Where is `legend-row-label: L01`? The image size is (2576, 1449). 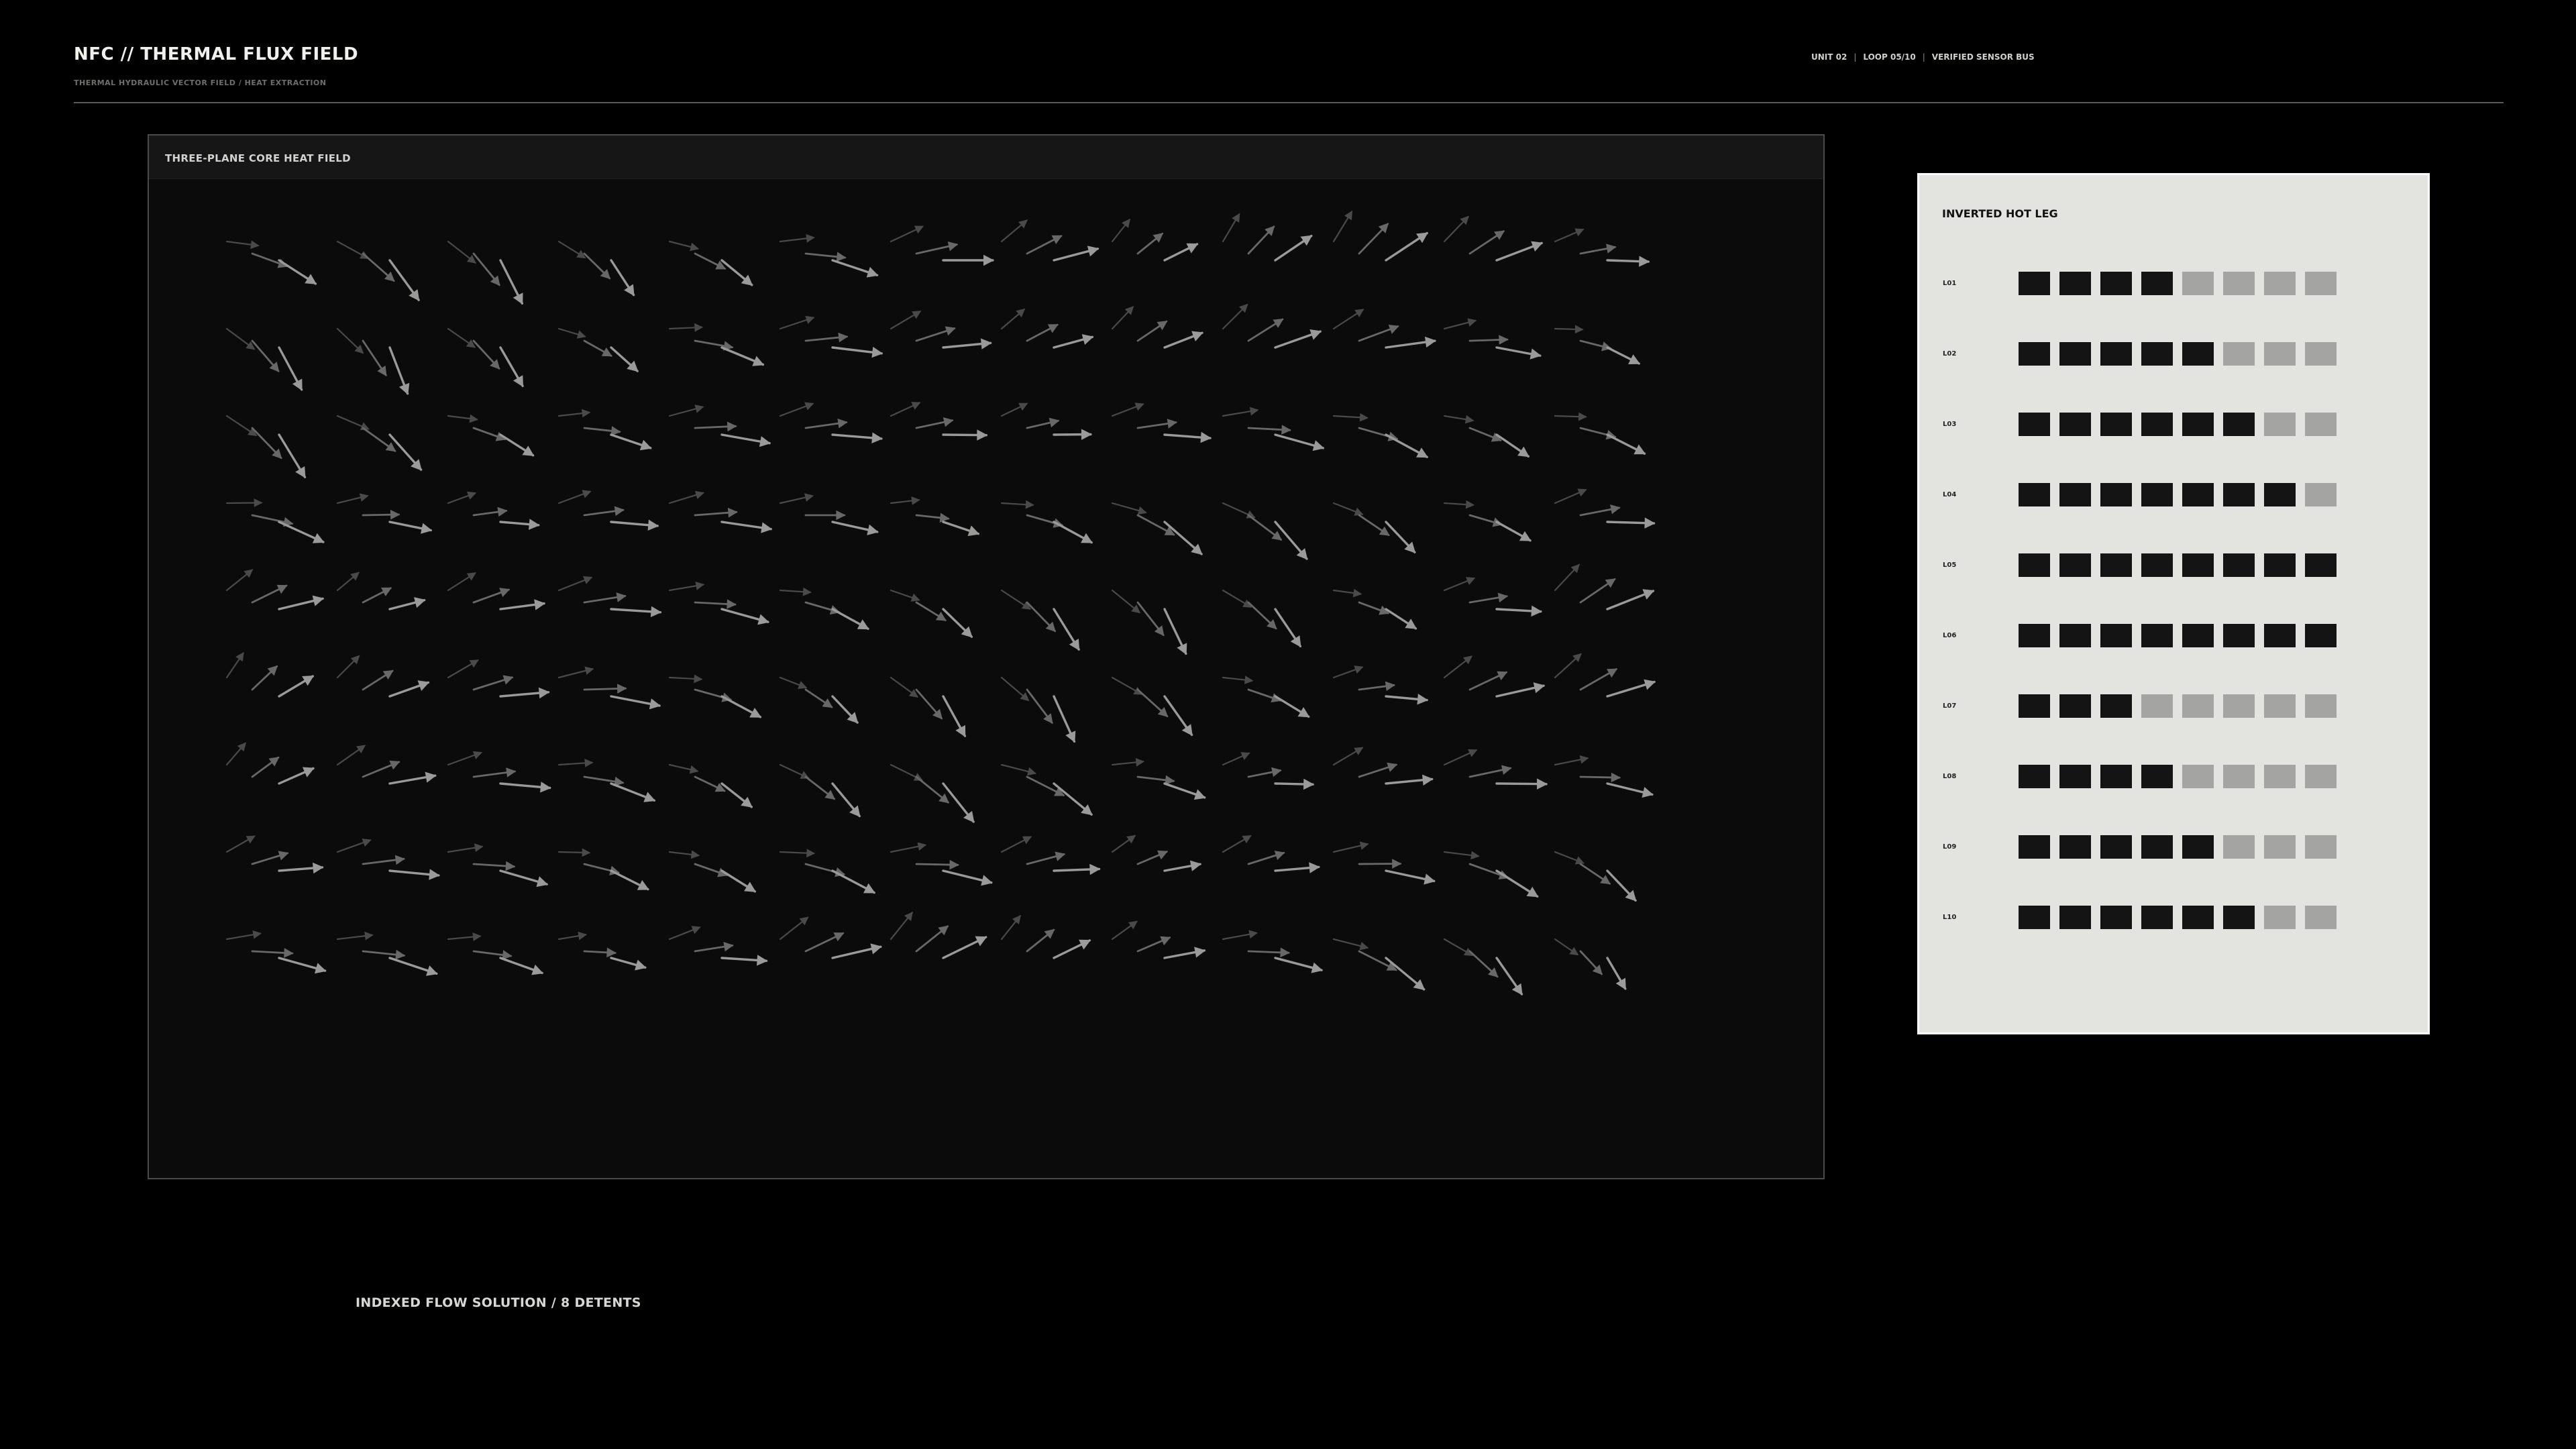
legend-row-label: L01 is located at coordinates (1950, 283).